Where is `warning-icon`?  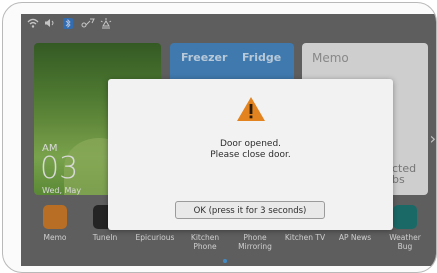
warning-icon is located at coordinates (251, 109).